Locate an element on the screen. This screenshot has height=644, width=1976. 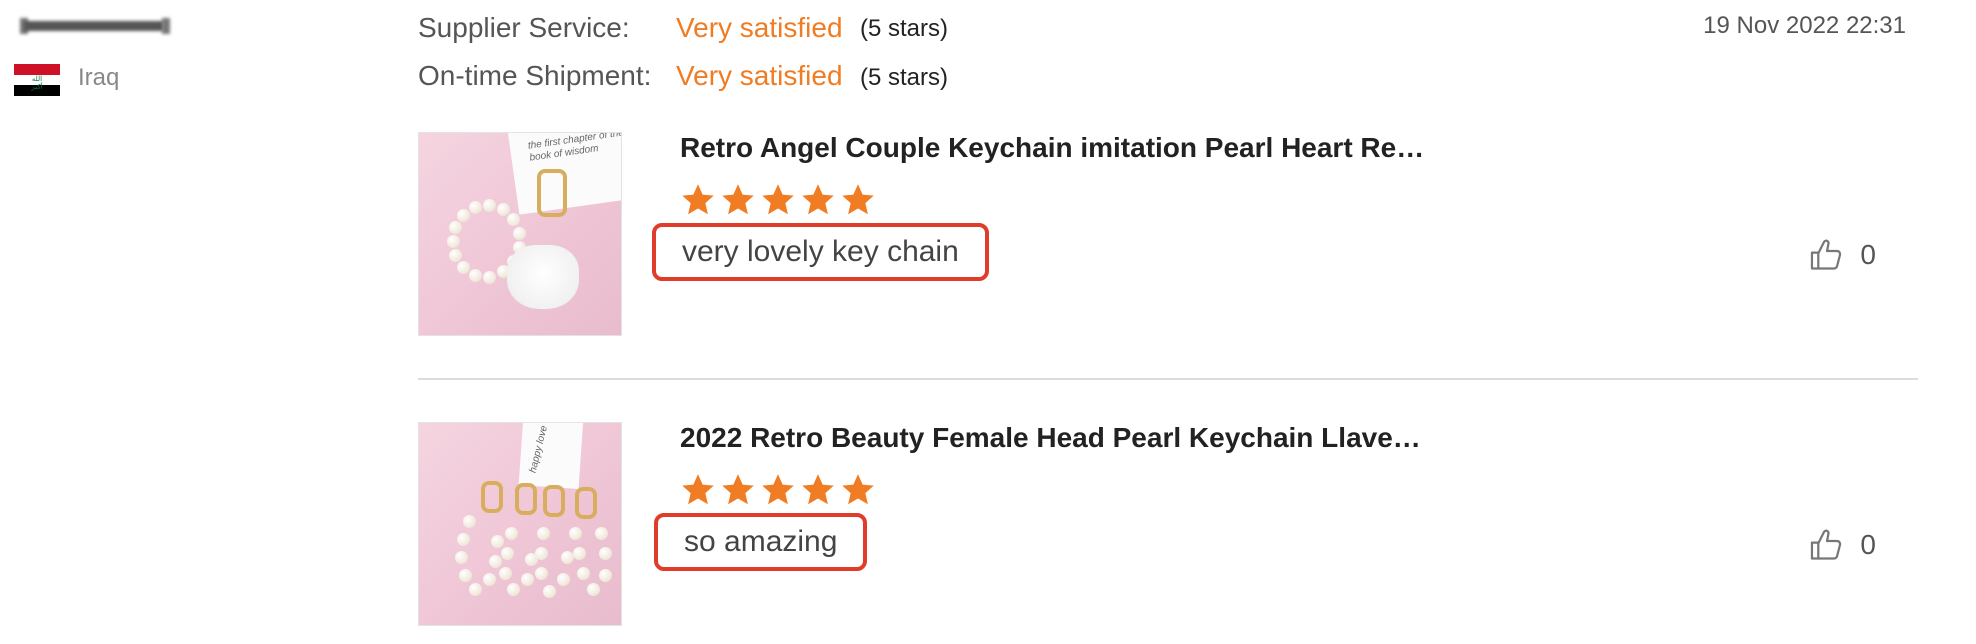
comment-highlight-box: very lovely key chain is located at coordinates (820, 252).